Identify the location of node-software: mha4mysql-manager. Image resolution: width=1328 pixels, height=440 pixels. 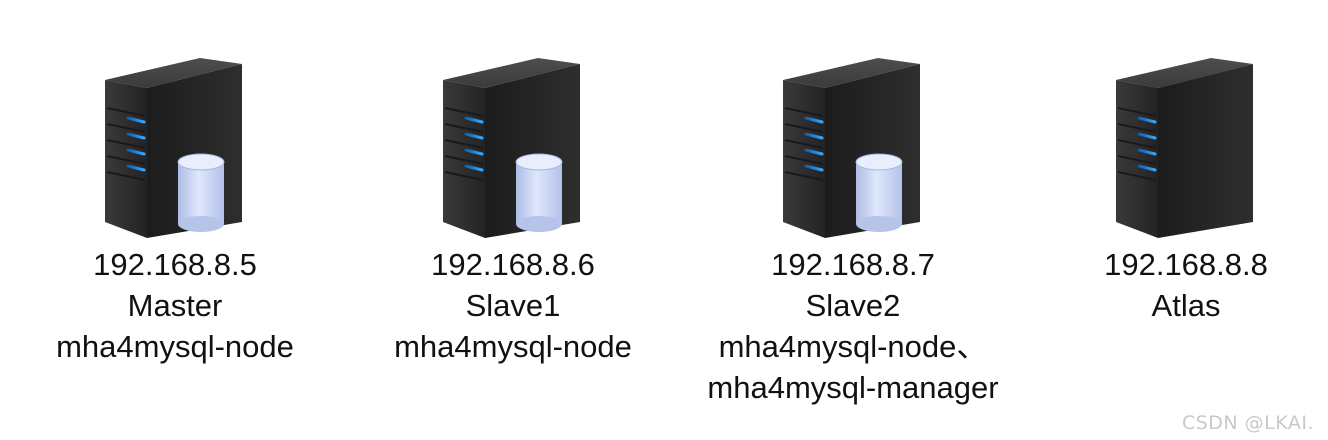
(853, 387).